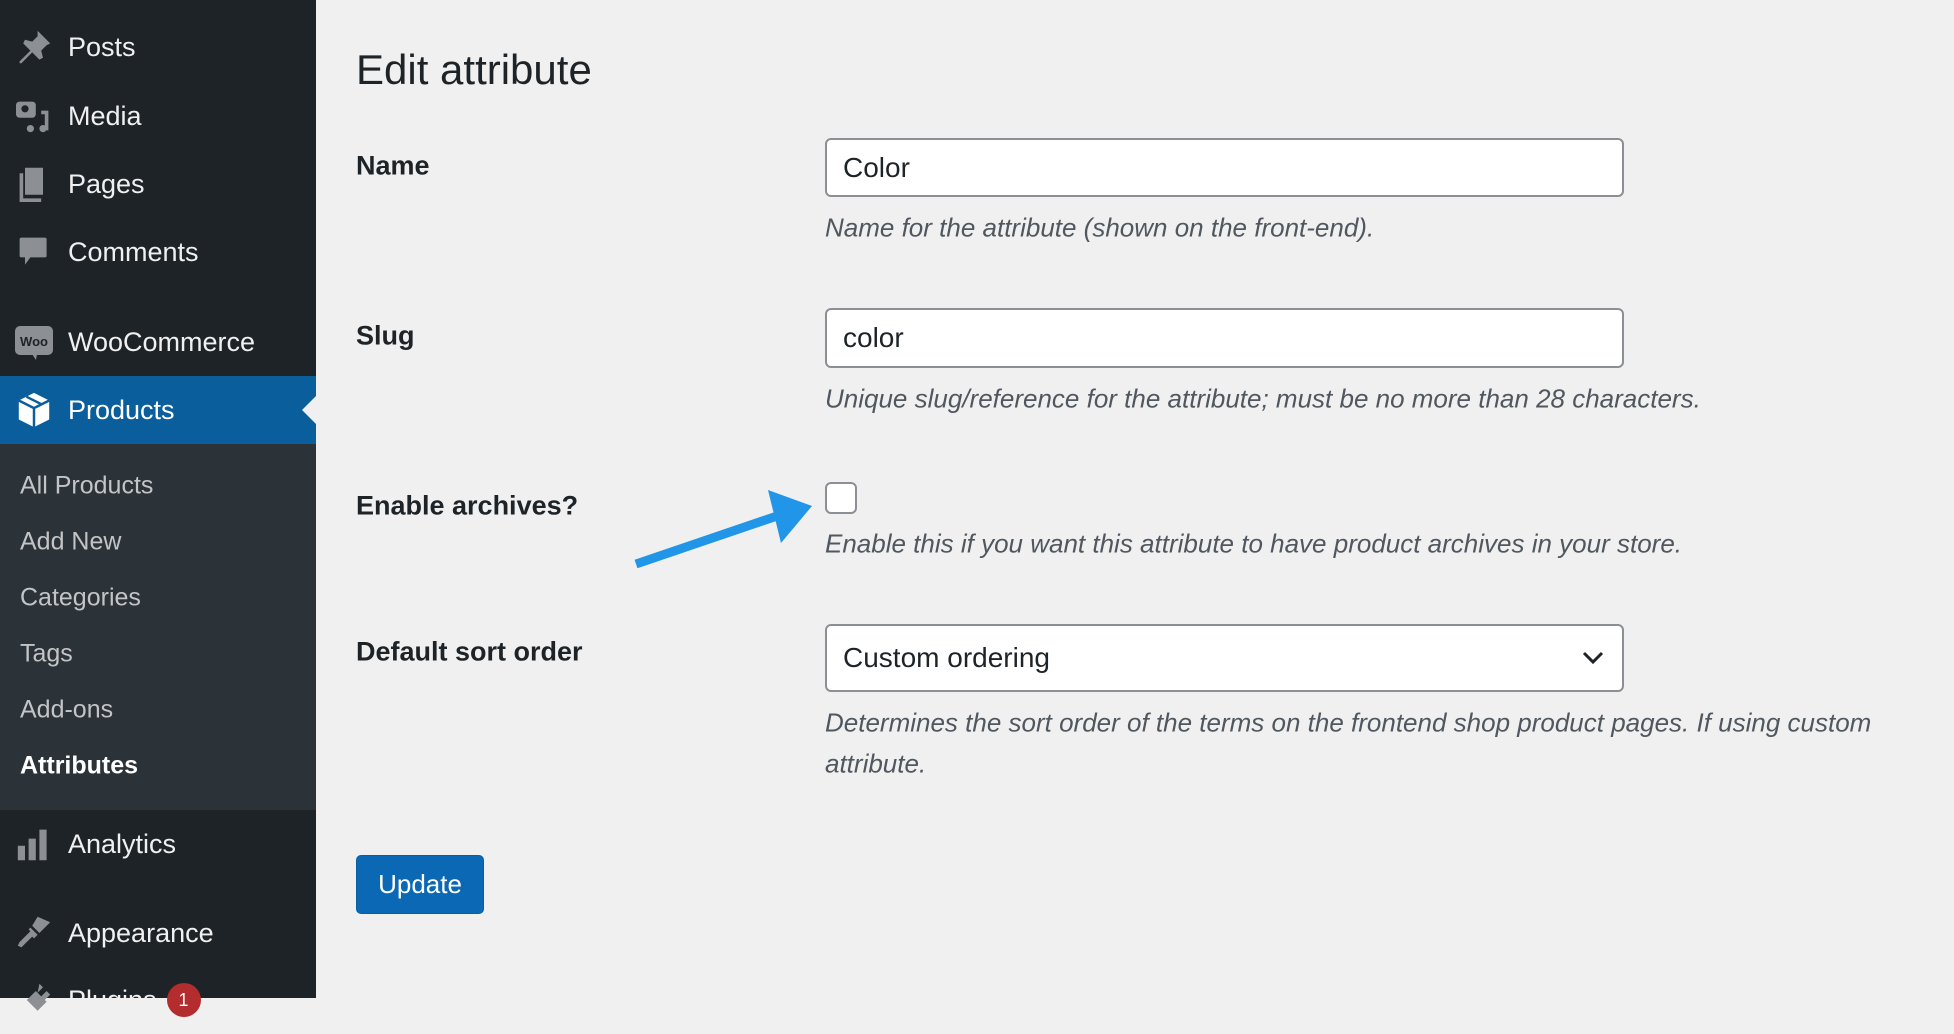  Describe the element at coordinates (467, 505) in the screenshot. I see `enable-archives-label: Enable archives?` at that location.